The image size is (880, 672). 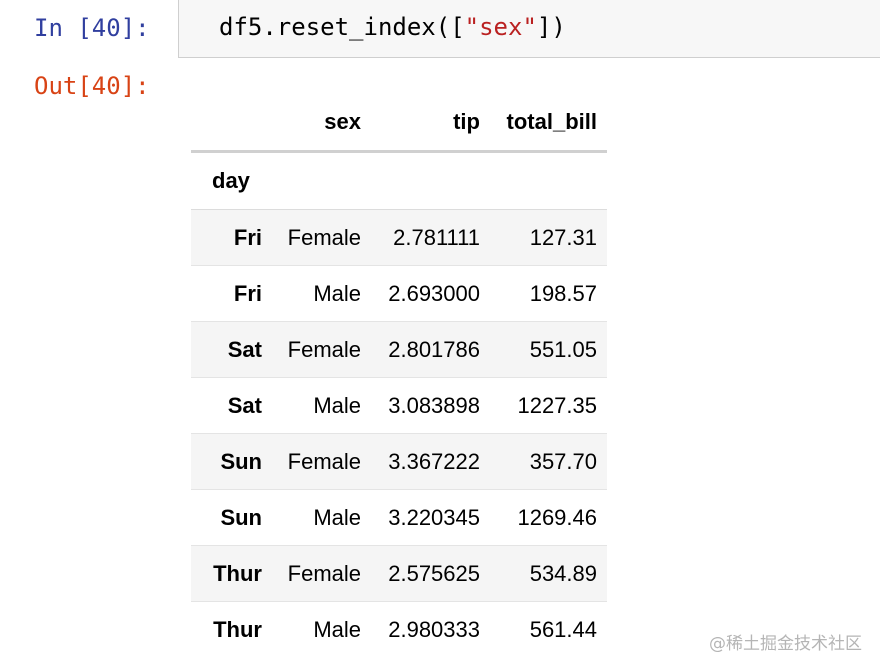 I want to click on code-prefix: df5.reset_index([, so click(x=342, y=27).